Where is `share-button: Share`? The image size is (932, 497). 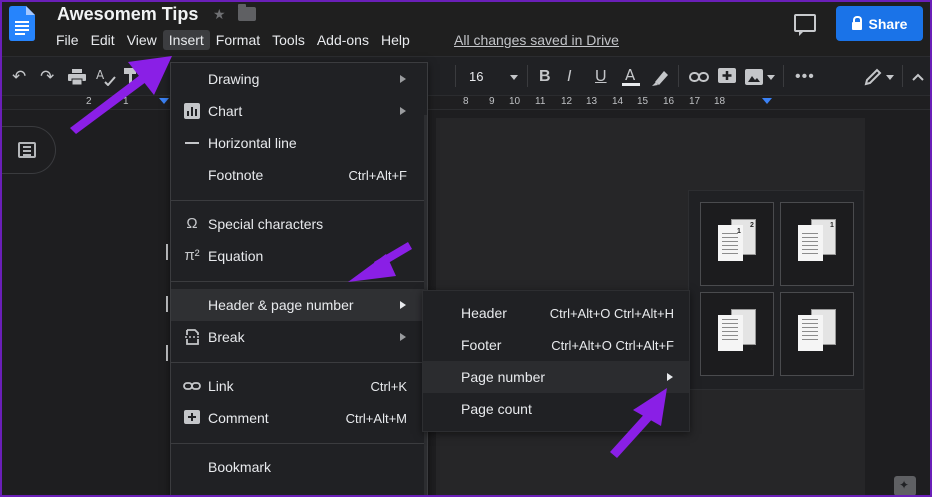 share-button: Share is located at coordinates (879, 23).